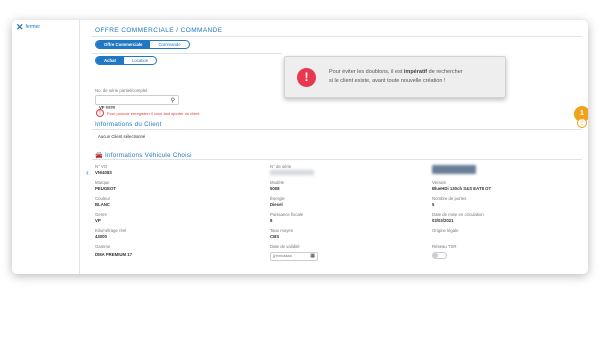 The height and width of the screenshot is (338, 600). Describe the element at coordinates (187, 53) in the screenshot. I see `tab-divider` at that location.